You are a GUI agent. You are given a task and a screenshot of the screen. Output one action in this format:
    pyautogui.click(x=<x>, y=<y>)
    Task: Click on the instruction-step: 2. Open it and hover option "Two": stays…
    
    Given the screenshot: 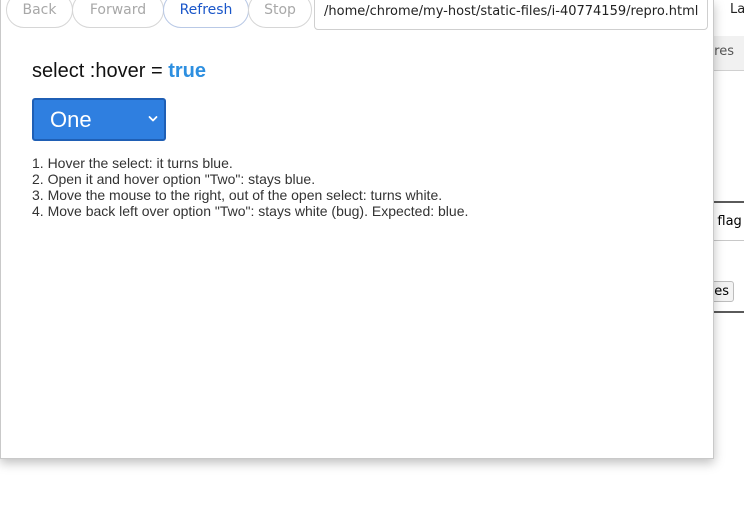 What is the action you would take?
    pyautogui.click(x=174, y=179)
    